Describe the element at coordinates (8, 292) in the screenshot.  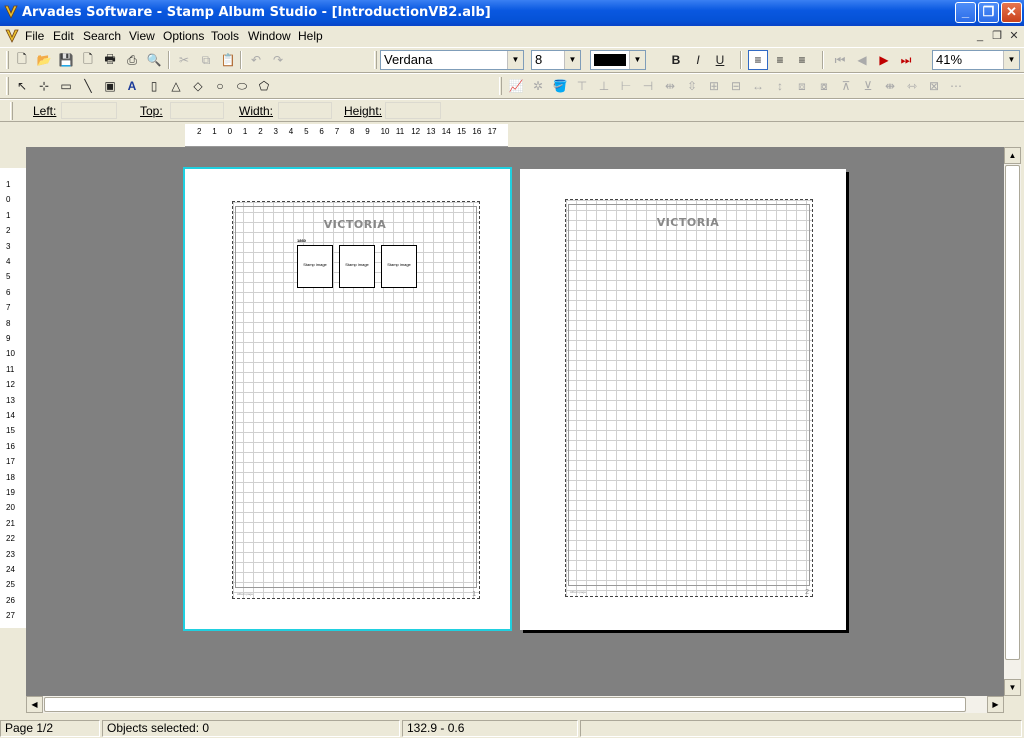
I see `ruler-tick: 6` at that location.